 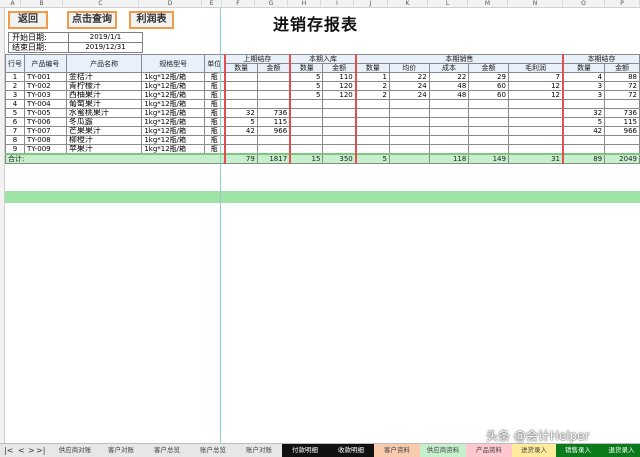 I want to click on cell-end-qty: 42, so click(x=584, y=131).